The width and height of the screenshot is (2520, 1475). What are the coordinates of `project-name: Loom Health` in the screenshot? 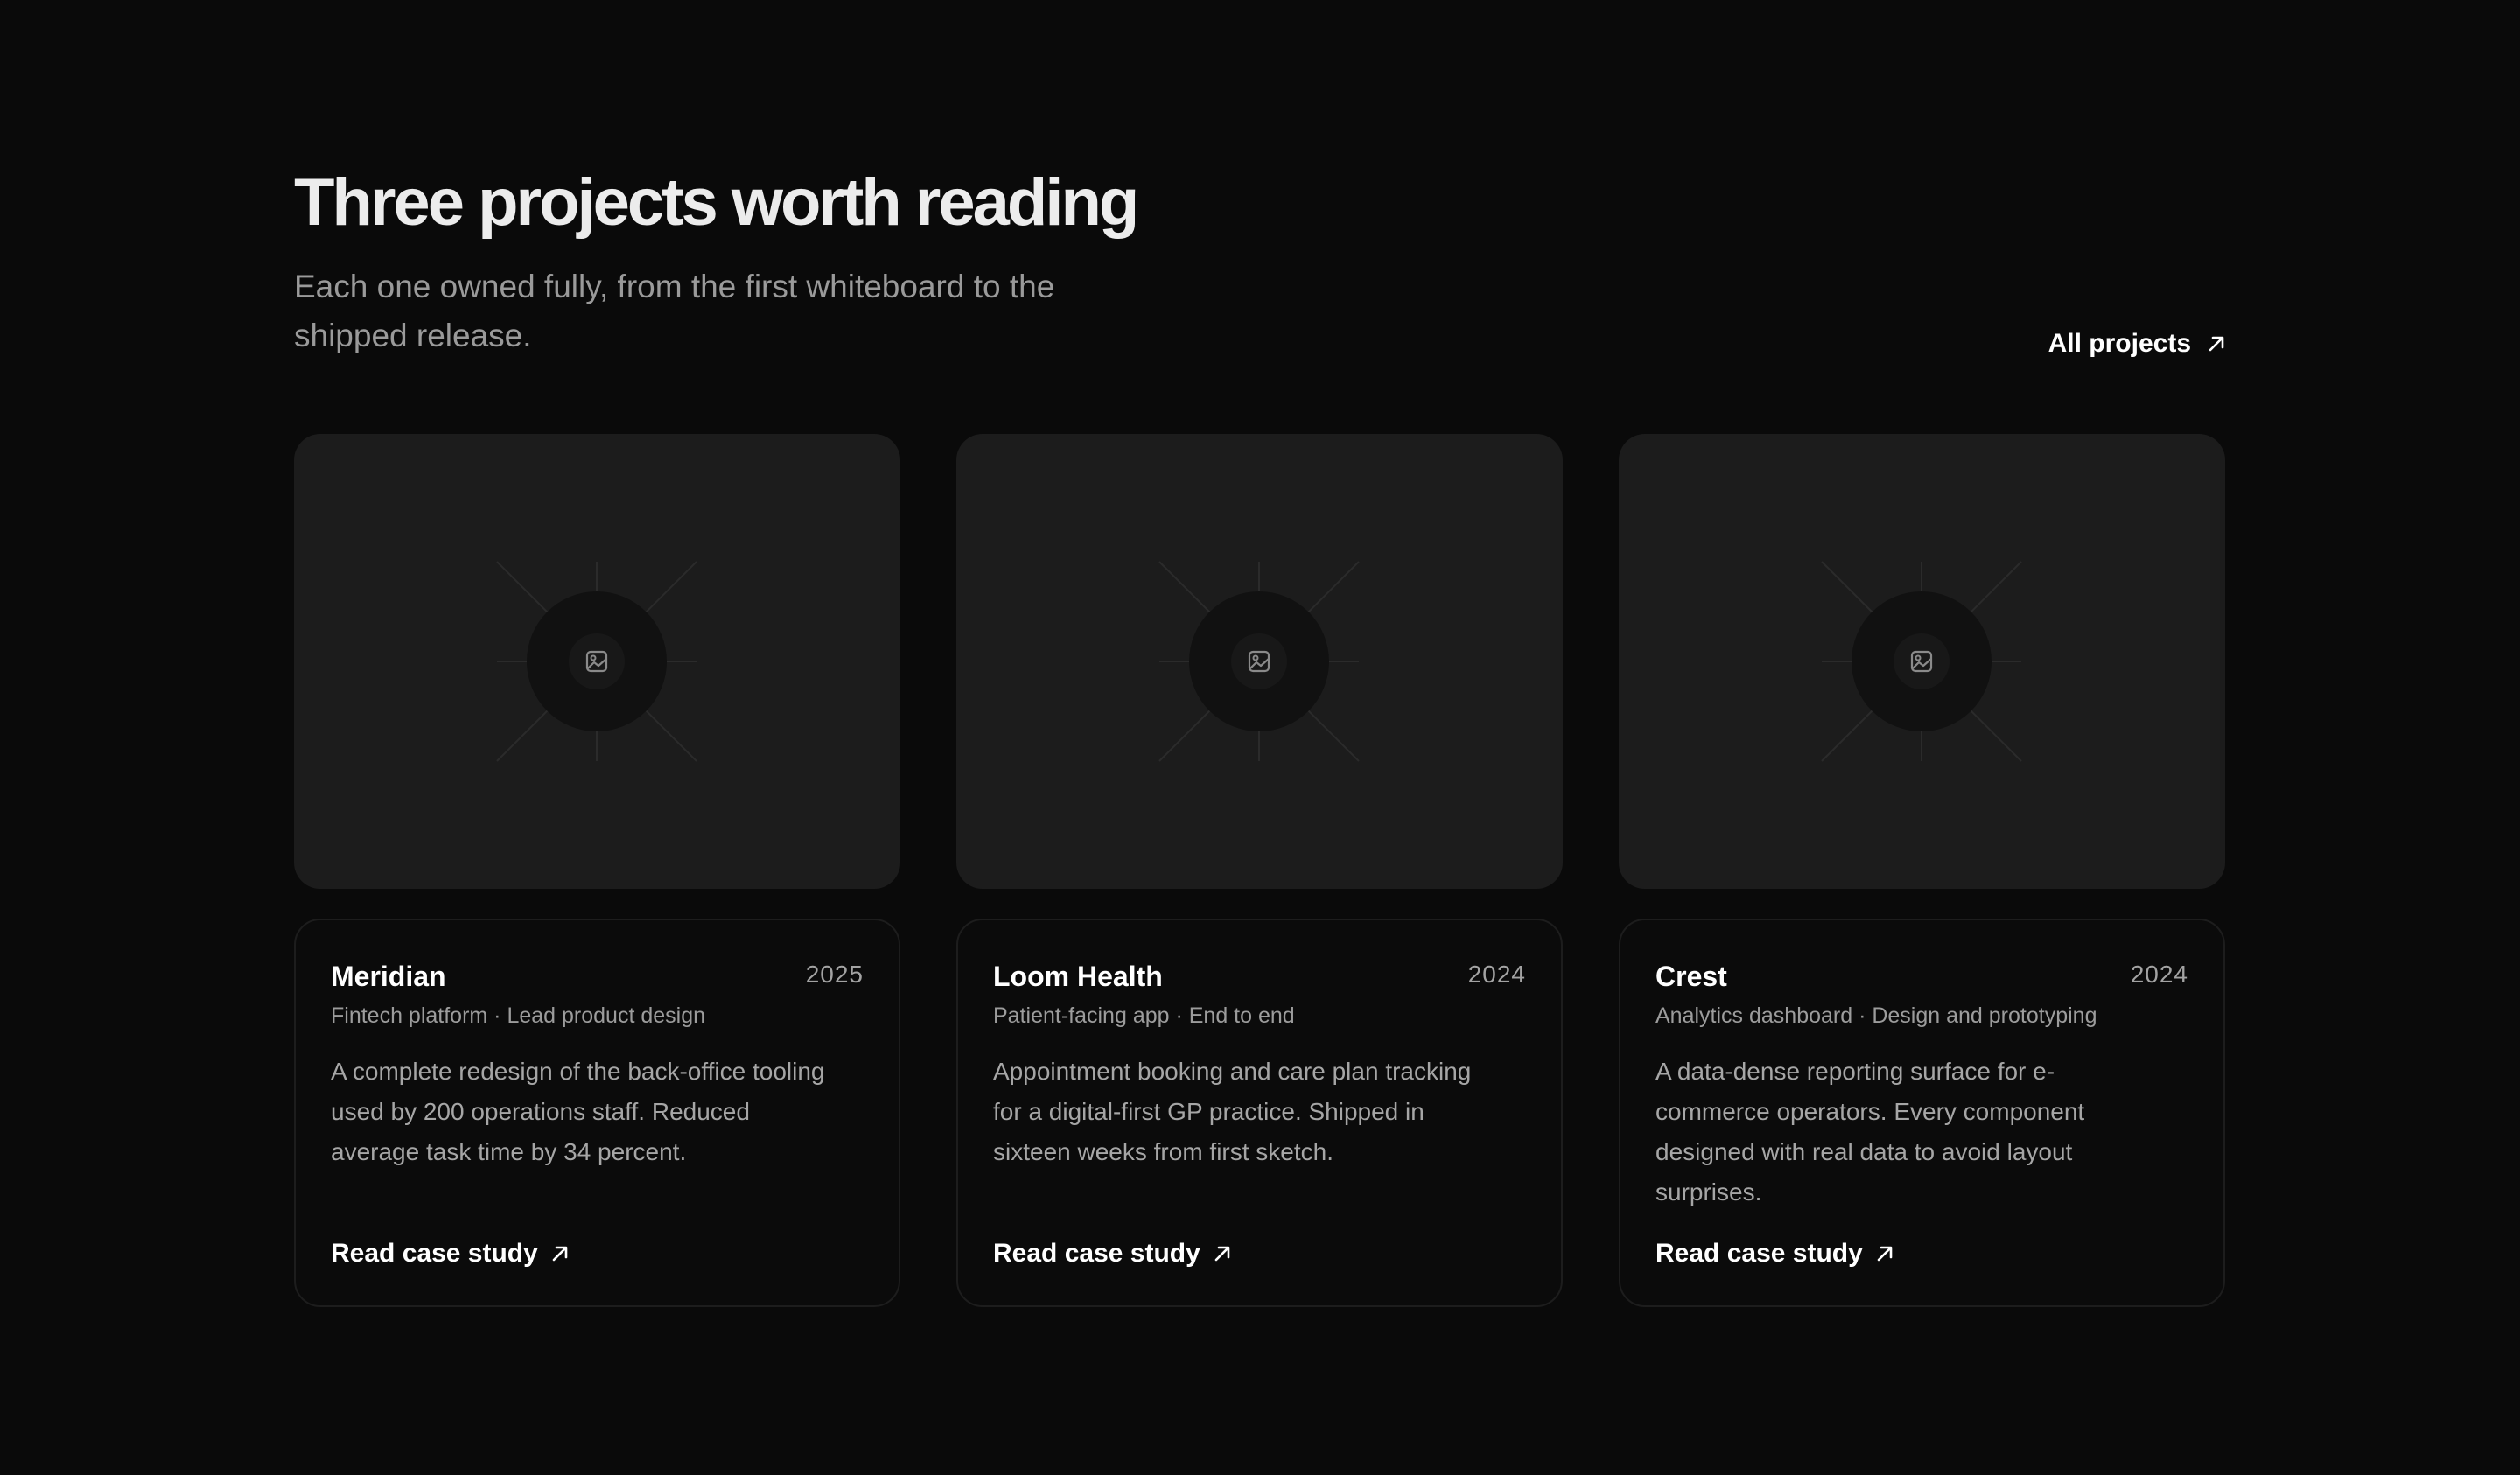 It's located at (1078, 976).